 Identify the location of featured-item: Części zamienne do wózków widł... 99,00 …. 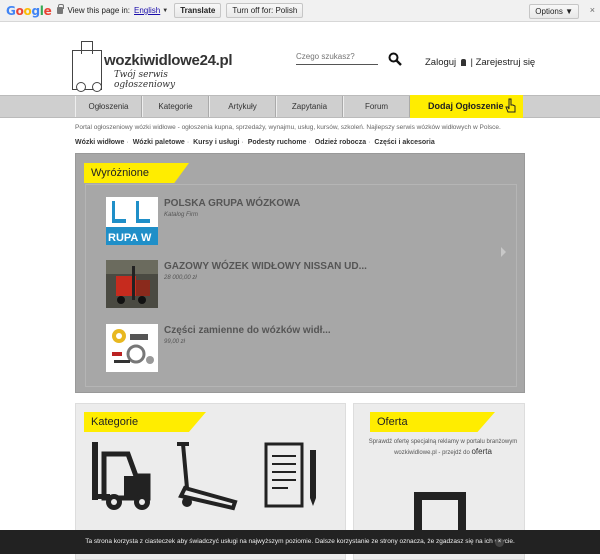
(302, 349).